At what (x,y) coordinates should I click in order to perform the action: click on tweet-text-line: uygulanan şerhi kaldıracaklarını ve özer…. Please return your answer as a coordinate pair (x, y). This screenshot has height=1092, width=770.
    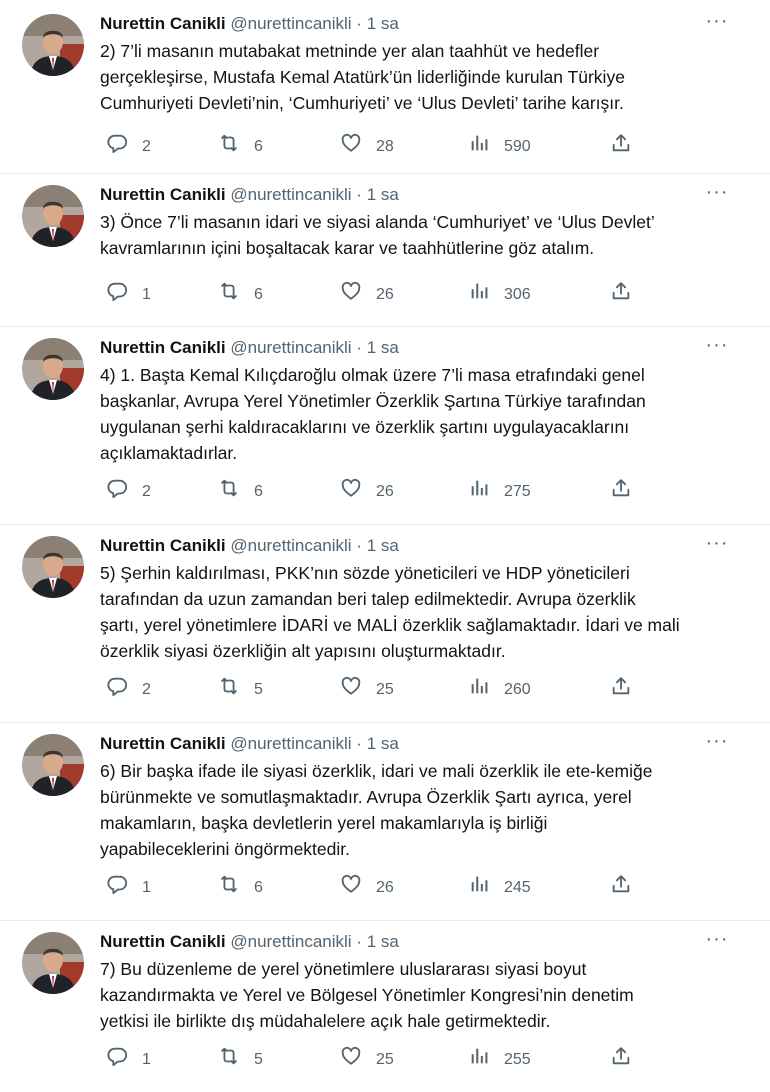
    Looking at the image, I should click on (365, 427).